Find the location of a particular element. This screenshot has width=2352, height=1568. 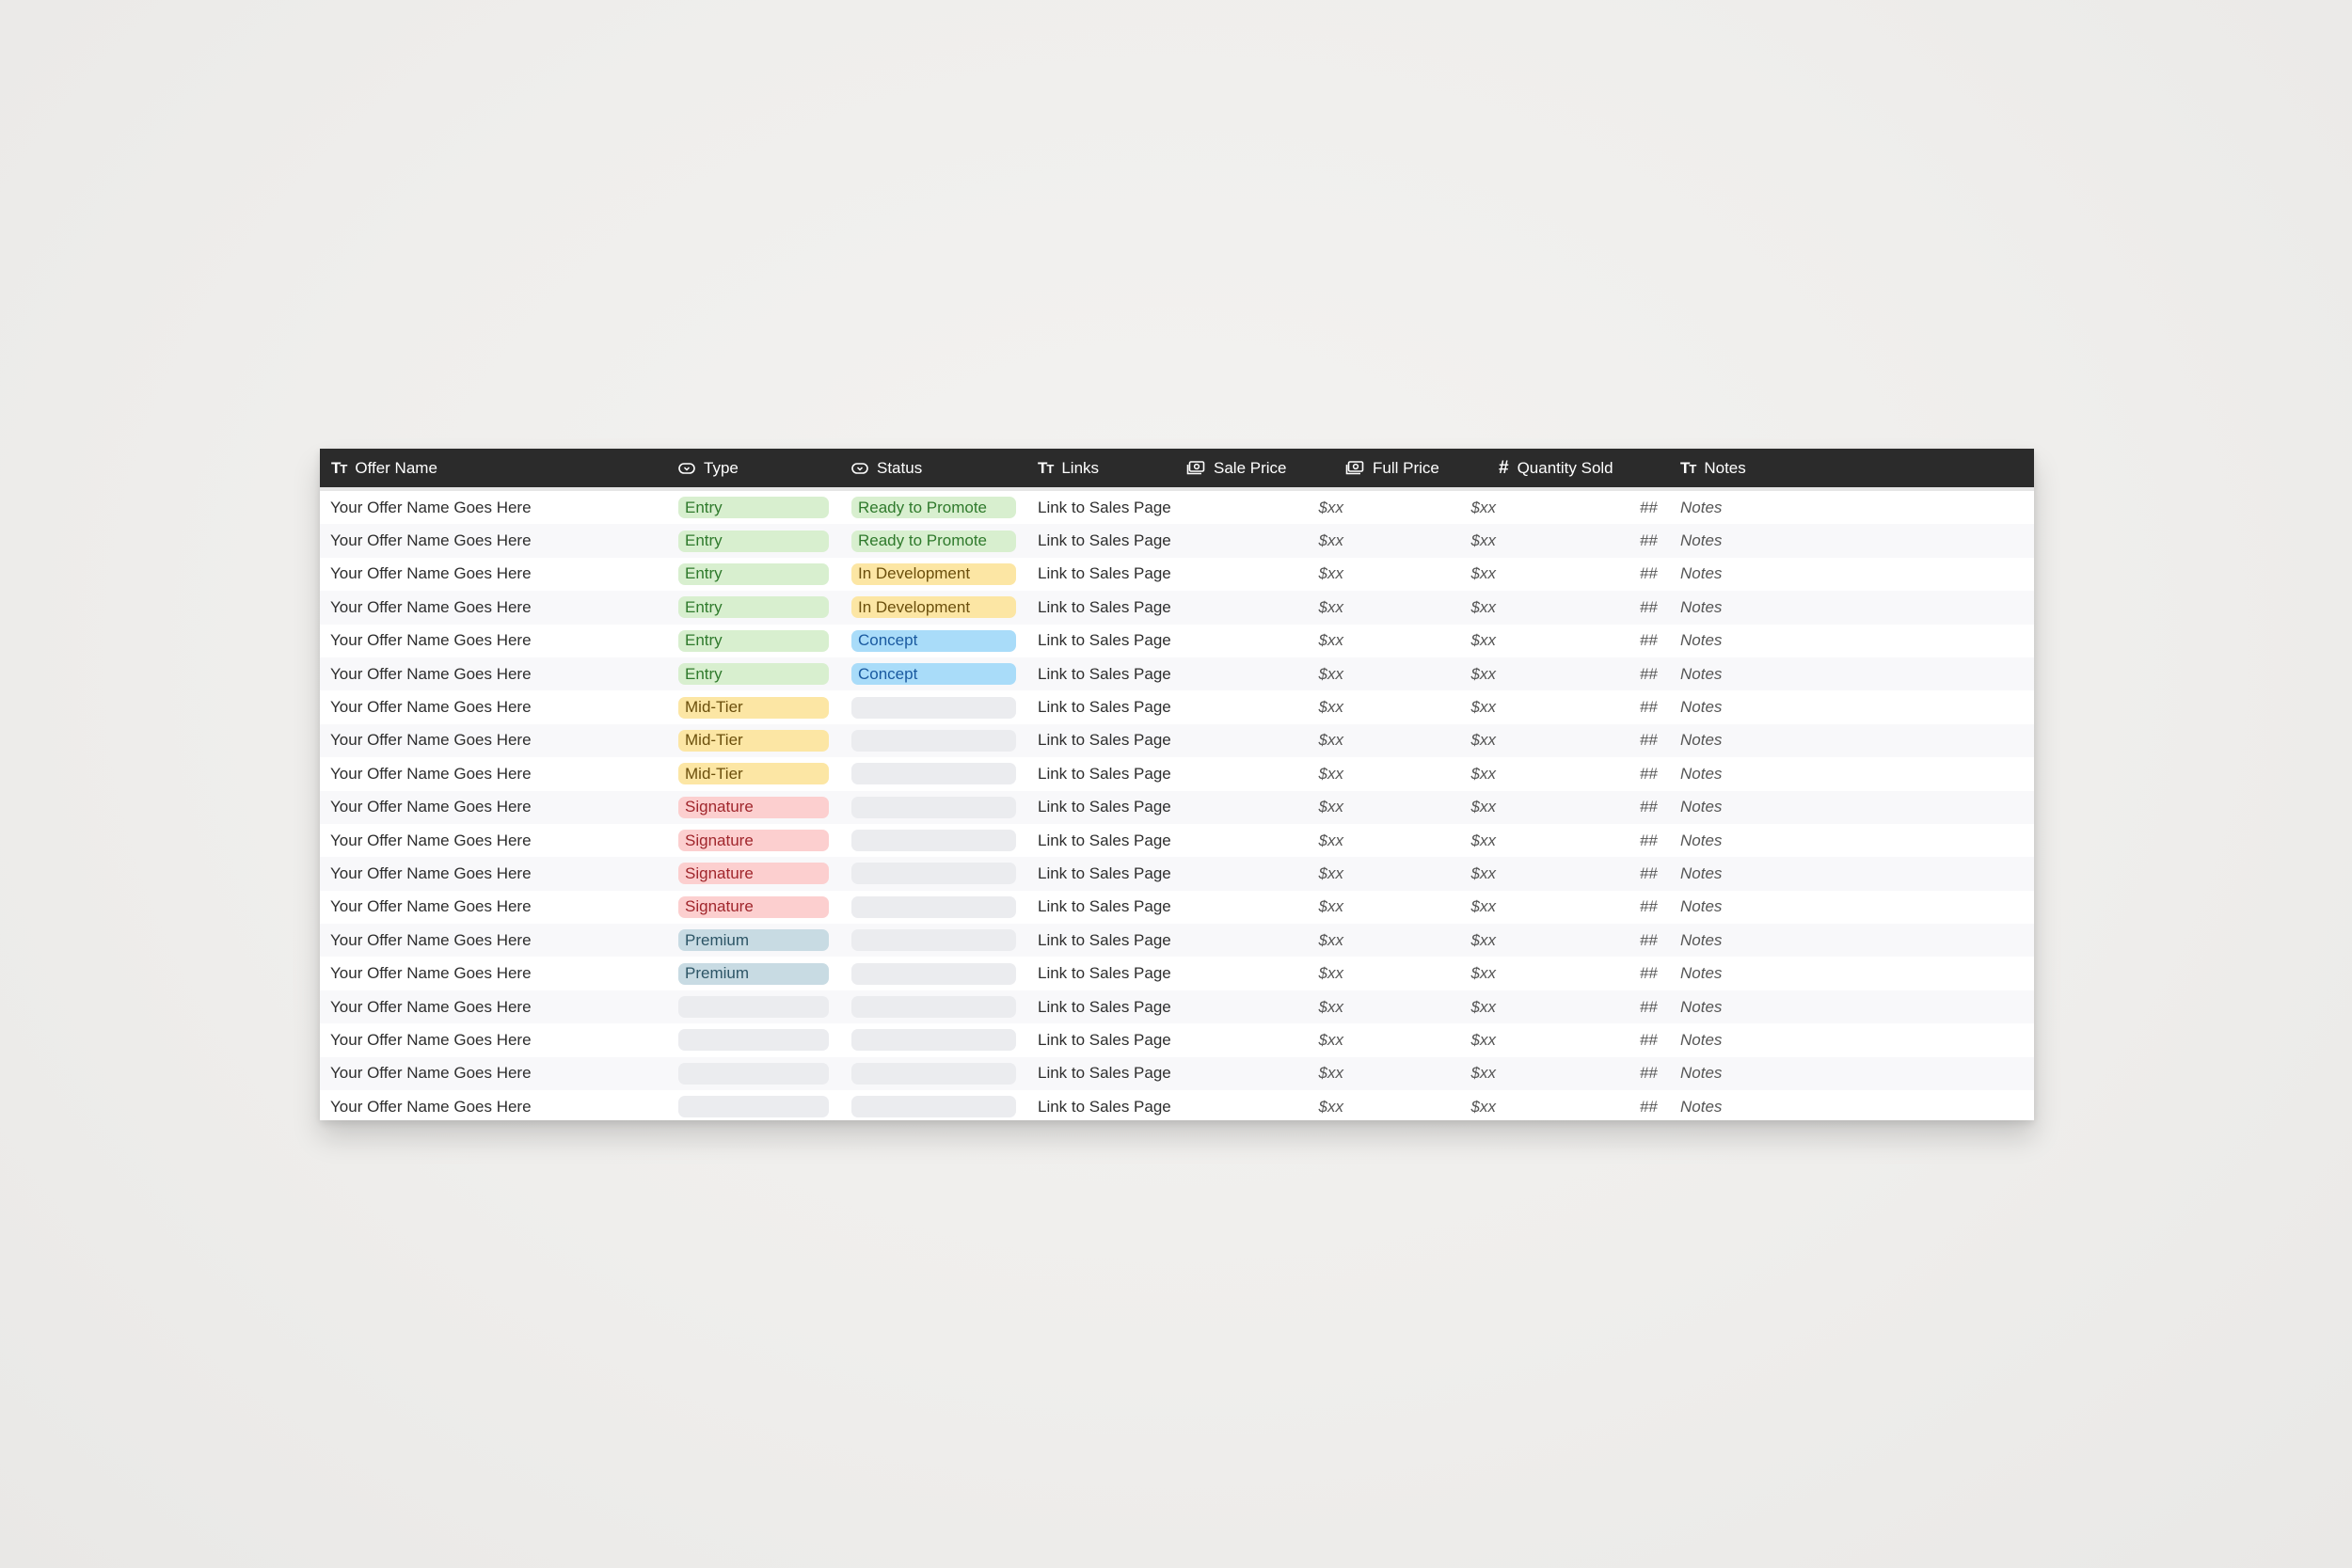

cell-type: Mid-Tier is located at coordinates (753, 741).